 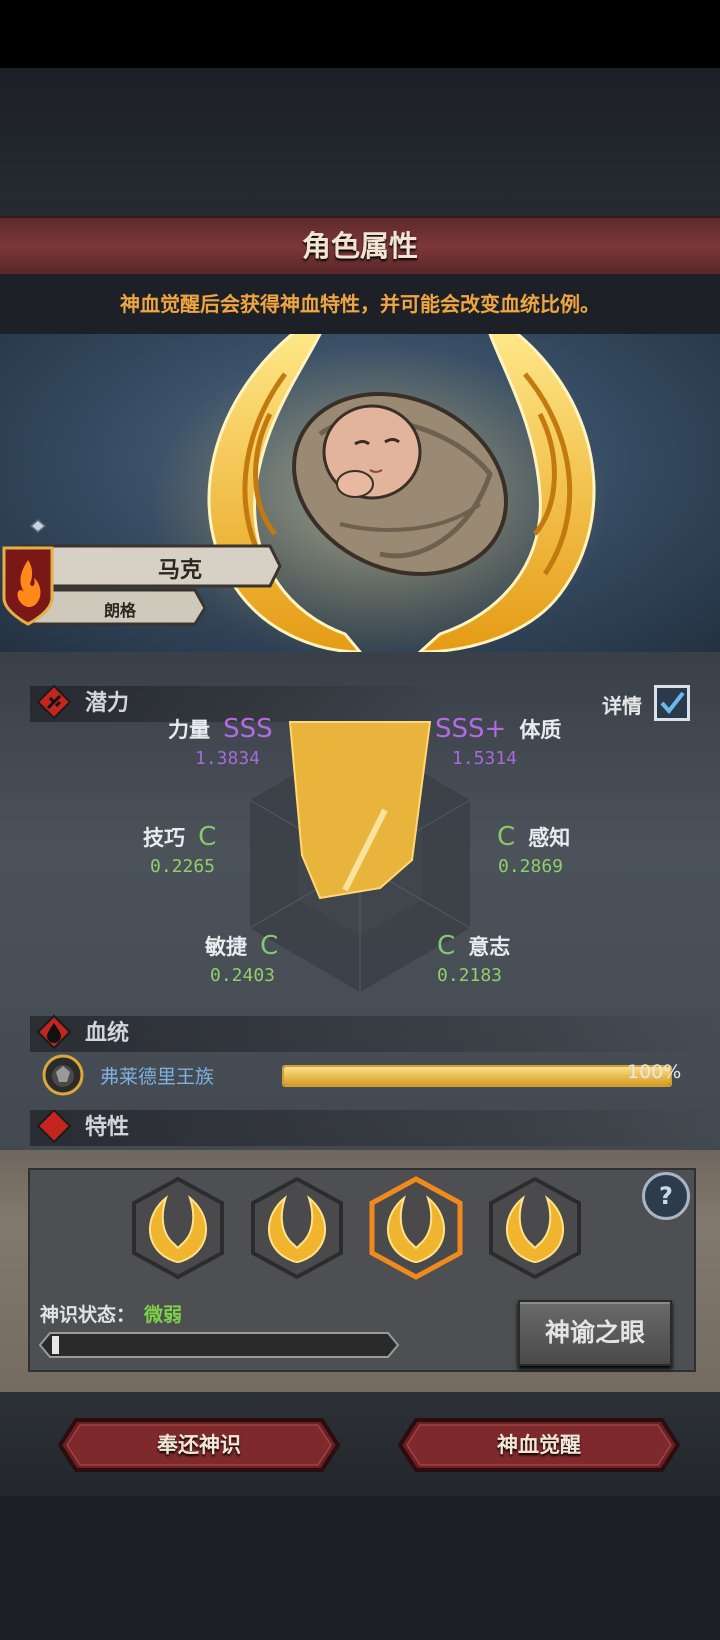 What do you see at coordinates (183, 866) in the screenshot?
I see `stat-skill-value: 0.2265` at bounding box center [183, 866].